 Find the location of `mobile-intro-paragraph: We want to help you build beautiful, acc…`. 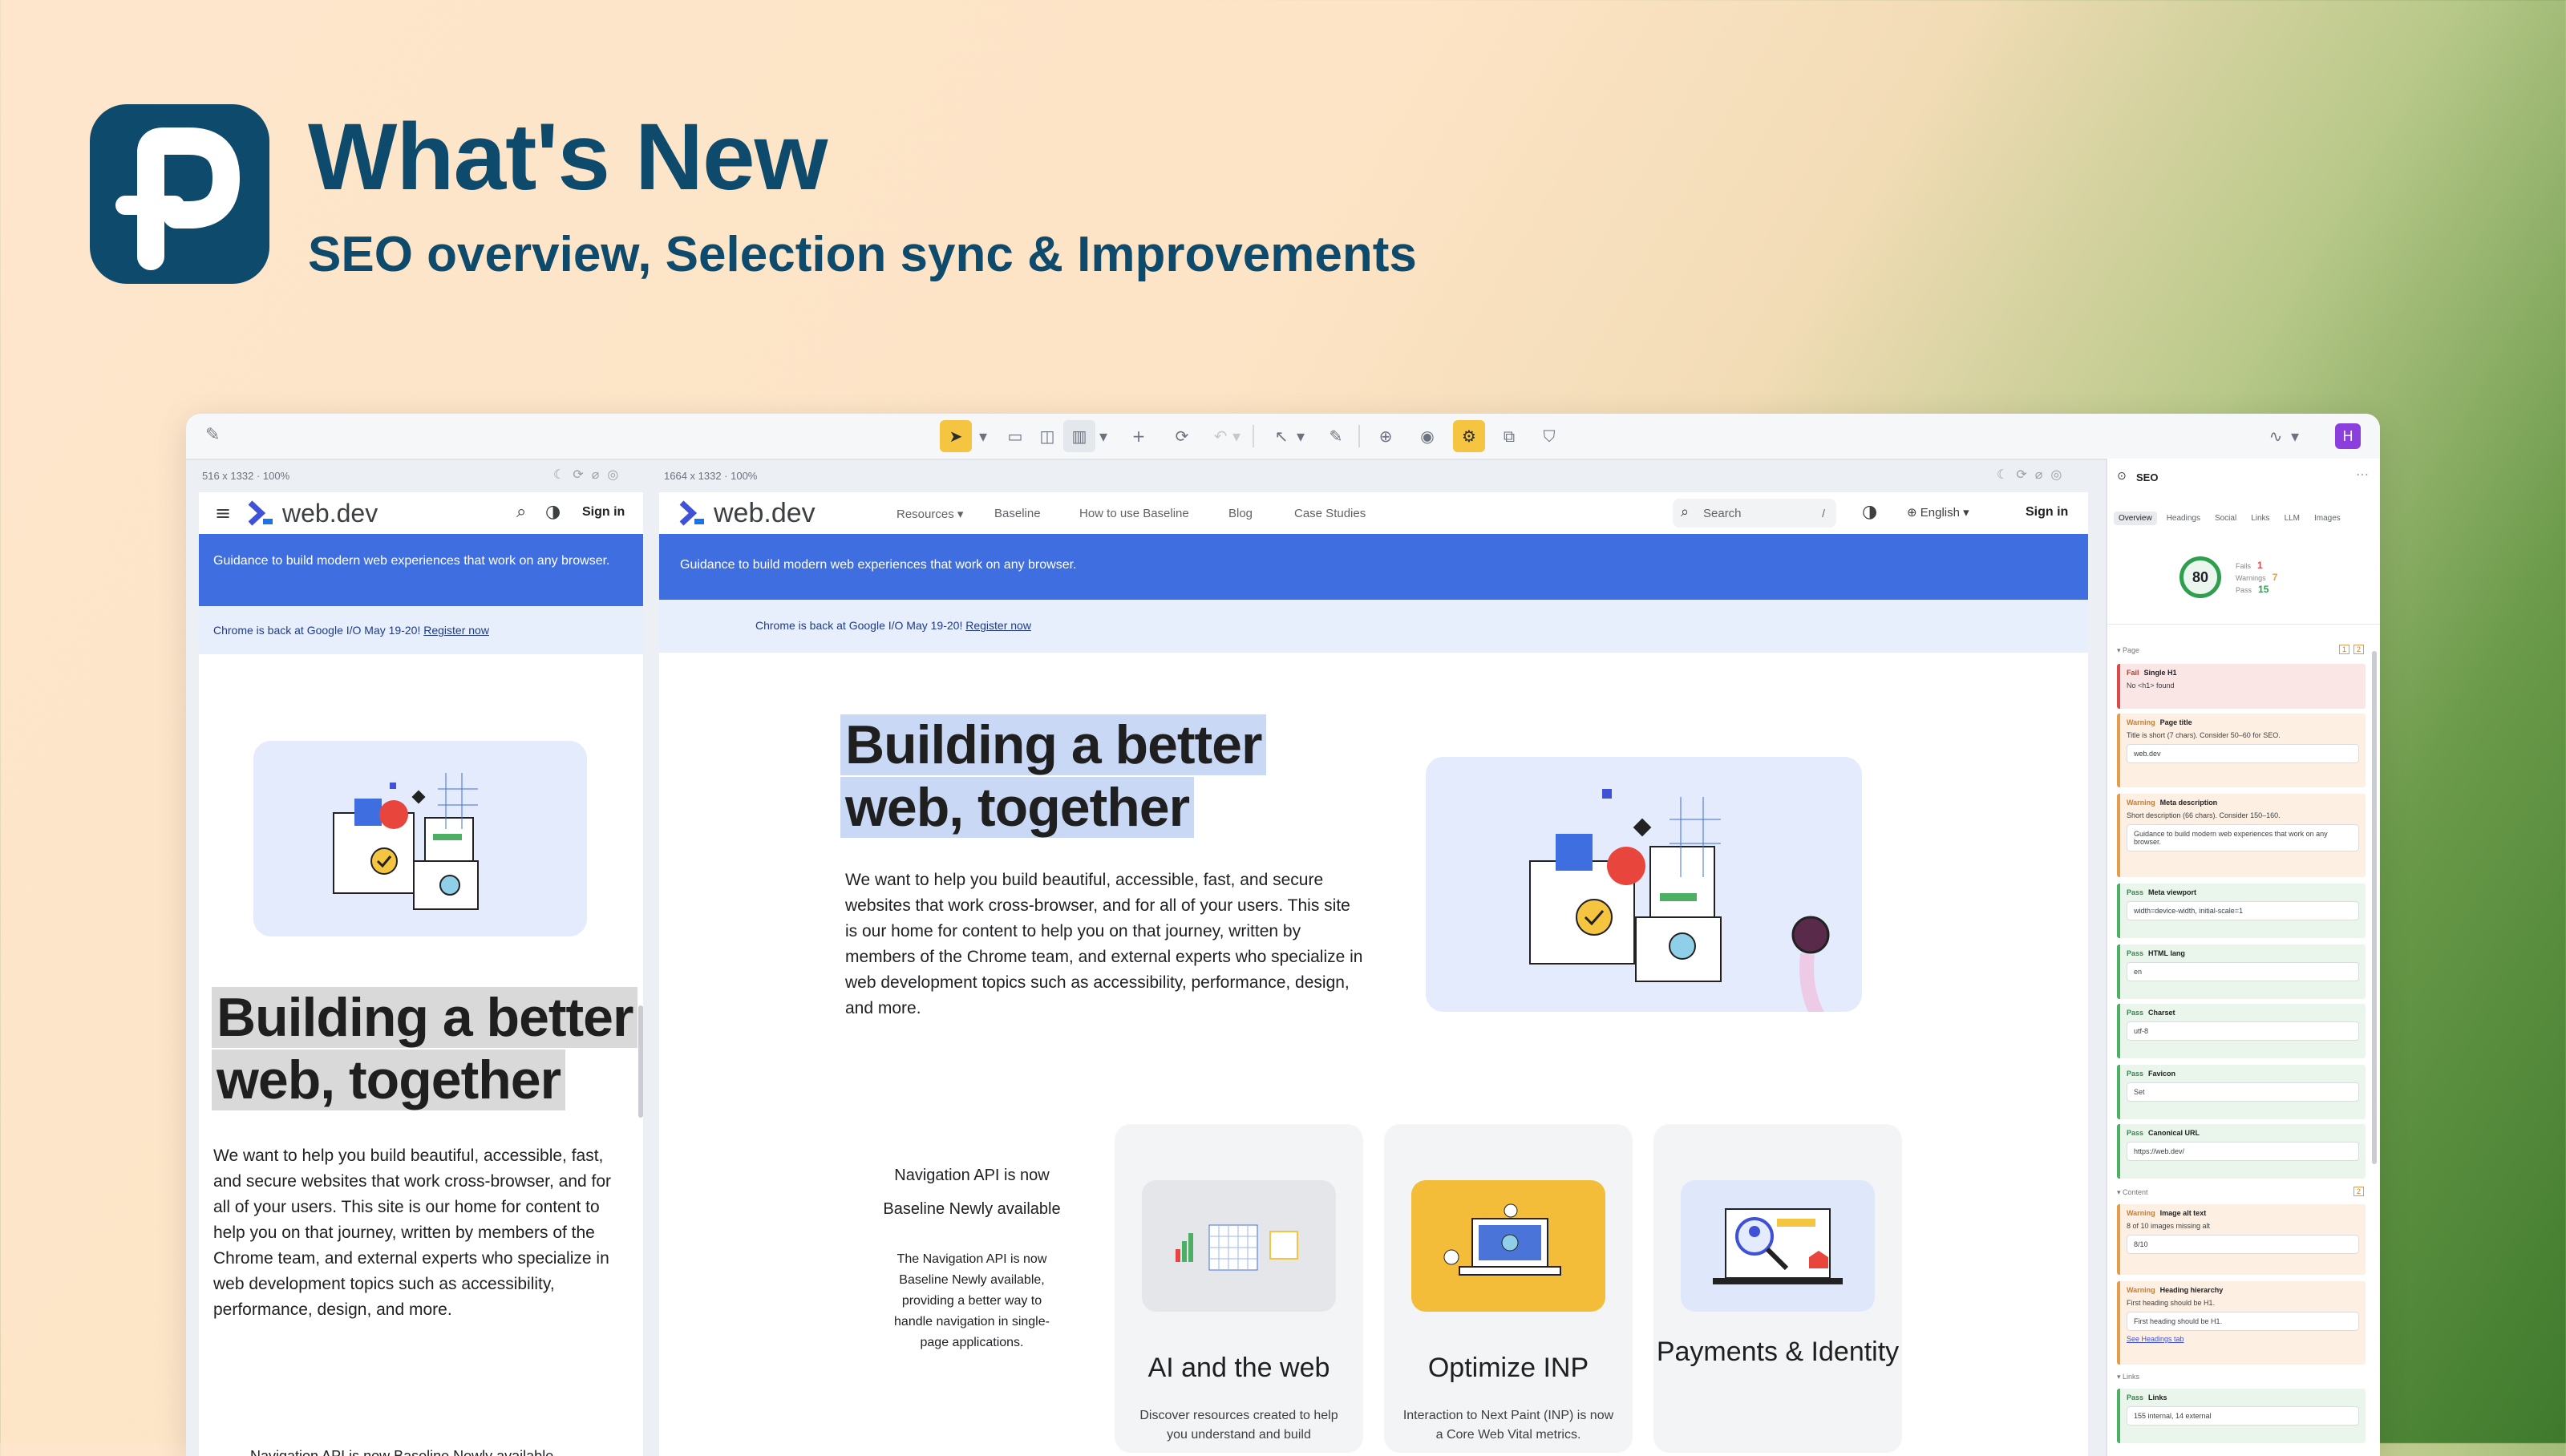

mobile-intro-paragraph: We want to help you build beautiful, acc… is located at coordinates (412, 1233).